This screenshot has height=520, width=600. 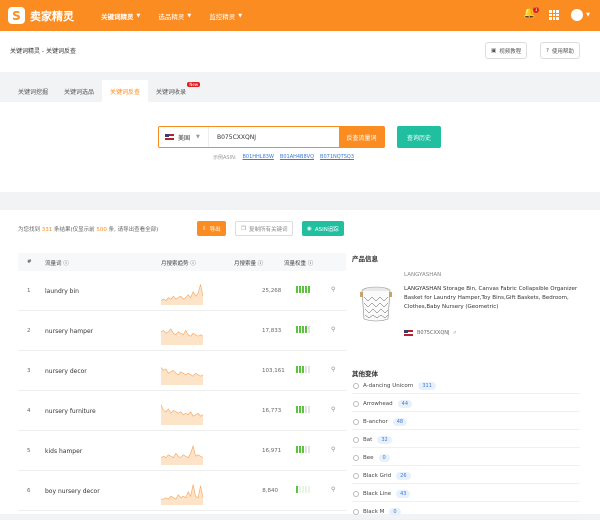 I want to click on keyword-text: boy nursery decor, so click(x=72, y=491).